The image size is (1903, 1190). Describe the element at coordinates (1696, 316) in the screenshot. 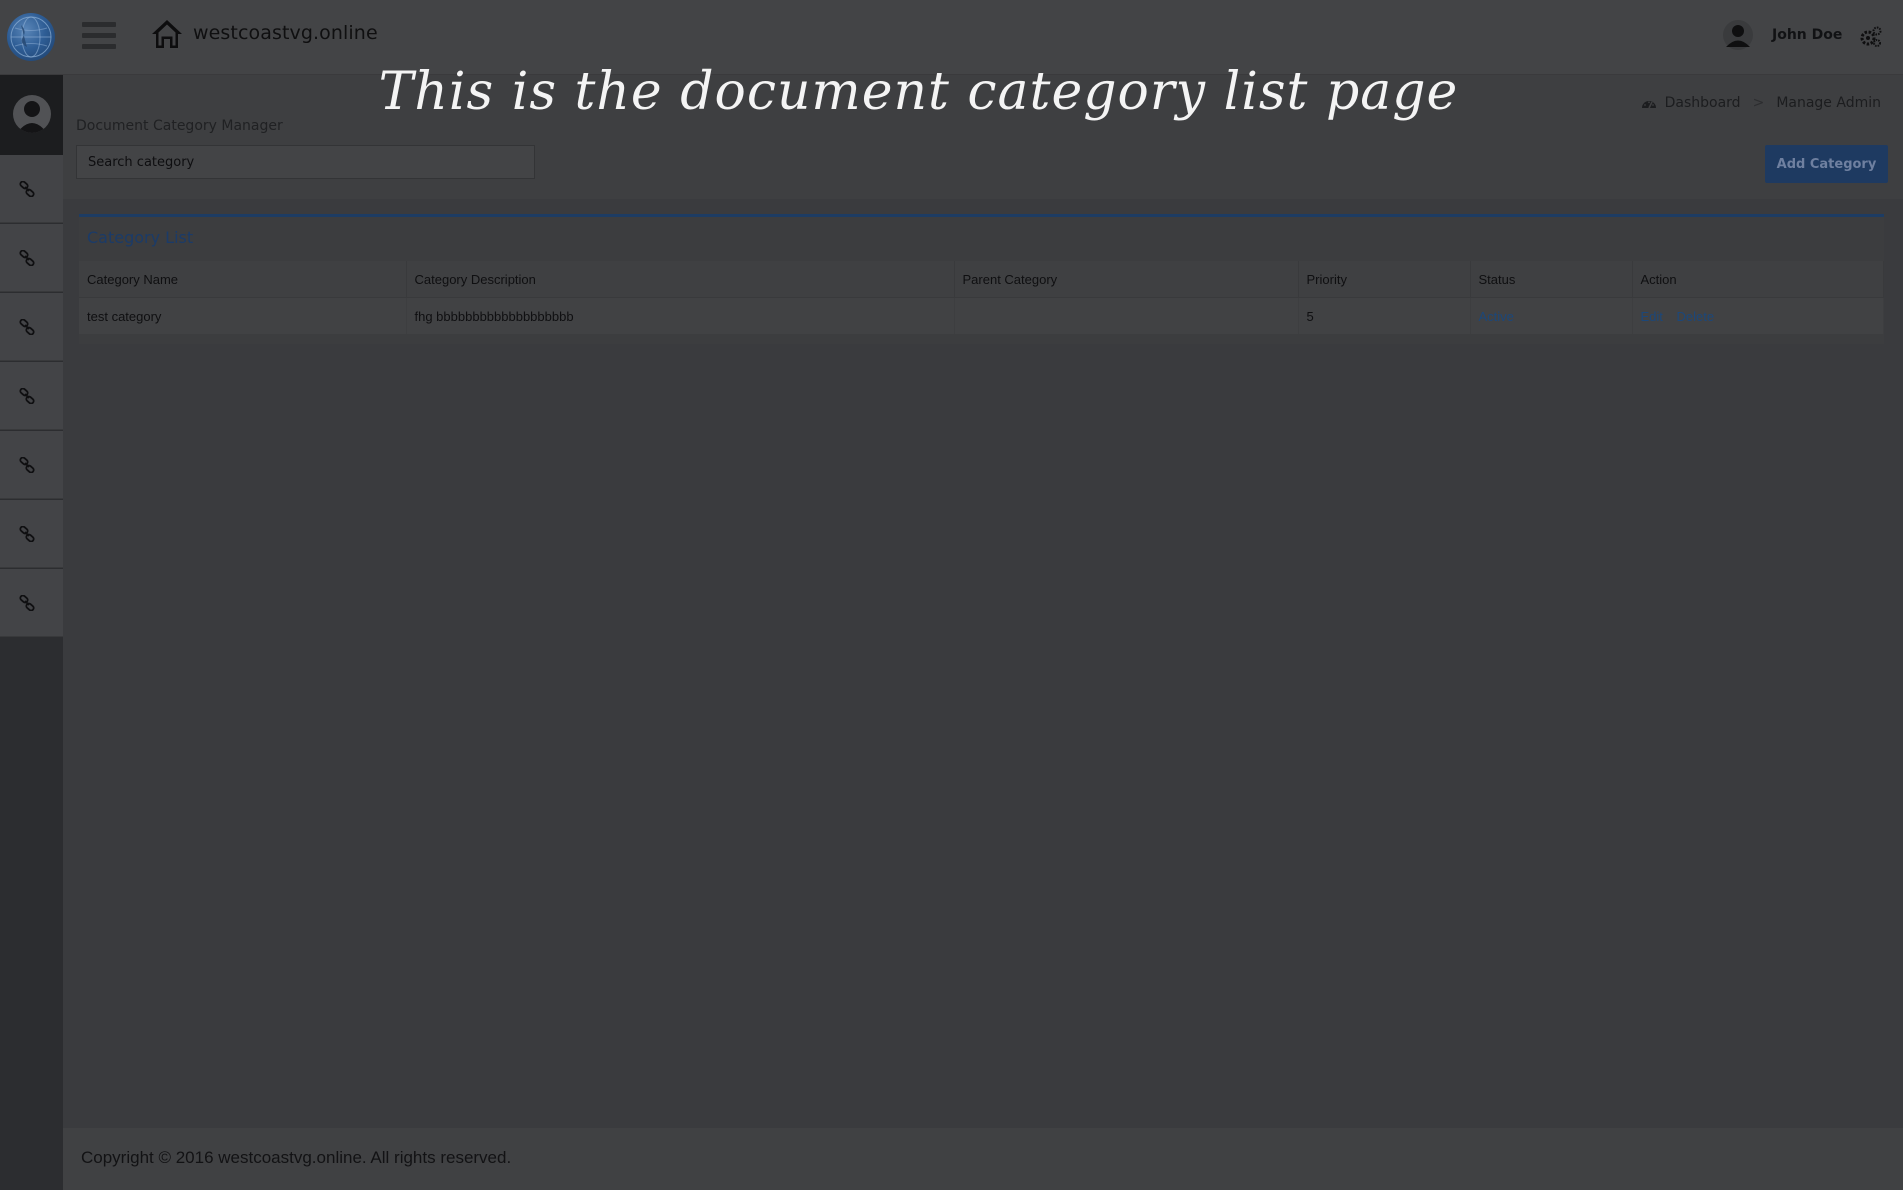

I see `delete-link: Delete` at that location.